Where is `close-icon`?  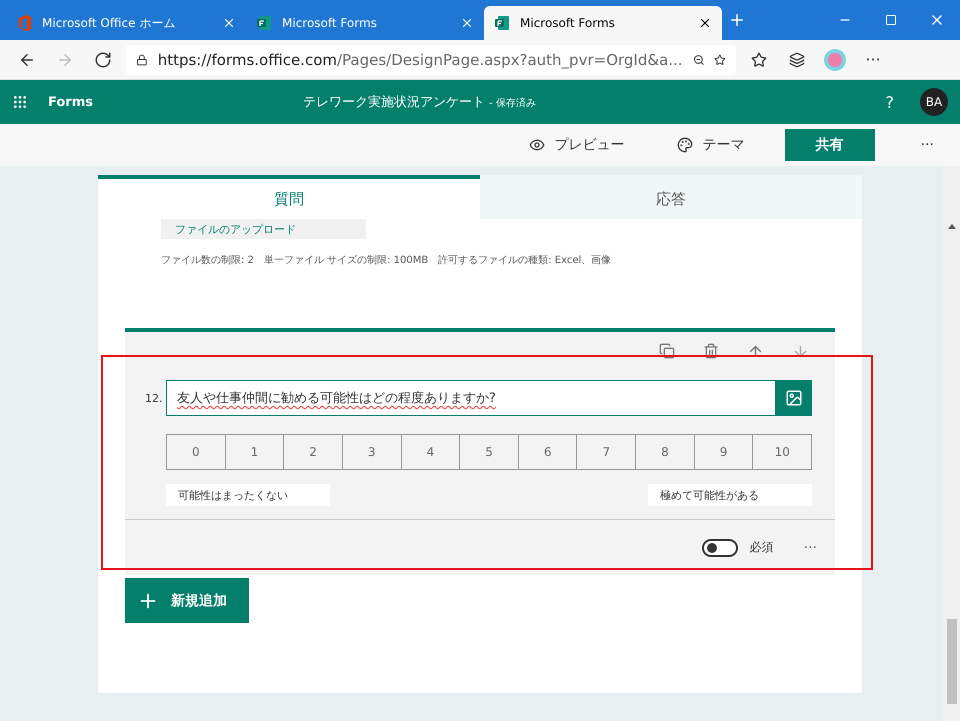 close-icon is located at coordinates (705, 23).